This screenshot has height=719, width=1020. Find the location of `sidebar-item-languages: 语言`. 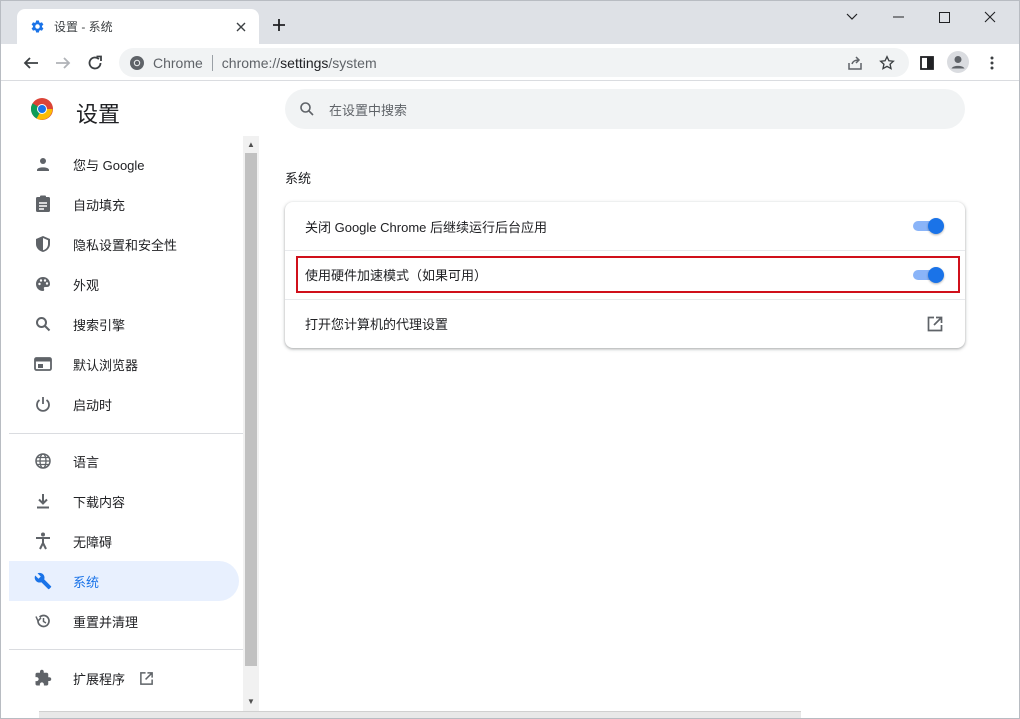

sidebar-item-languages: 语言 is located at coordinates (124, 461).